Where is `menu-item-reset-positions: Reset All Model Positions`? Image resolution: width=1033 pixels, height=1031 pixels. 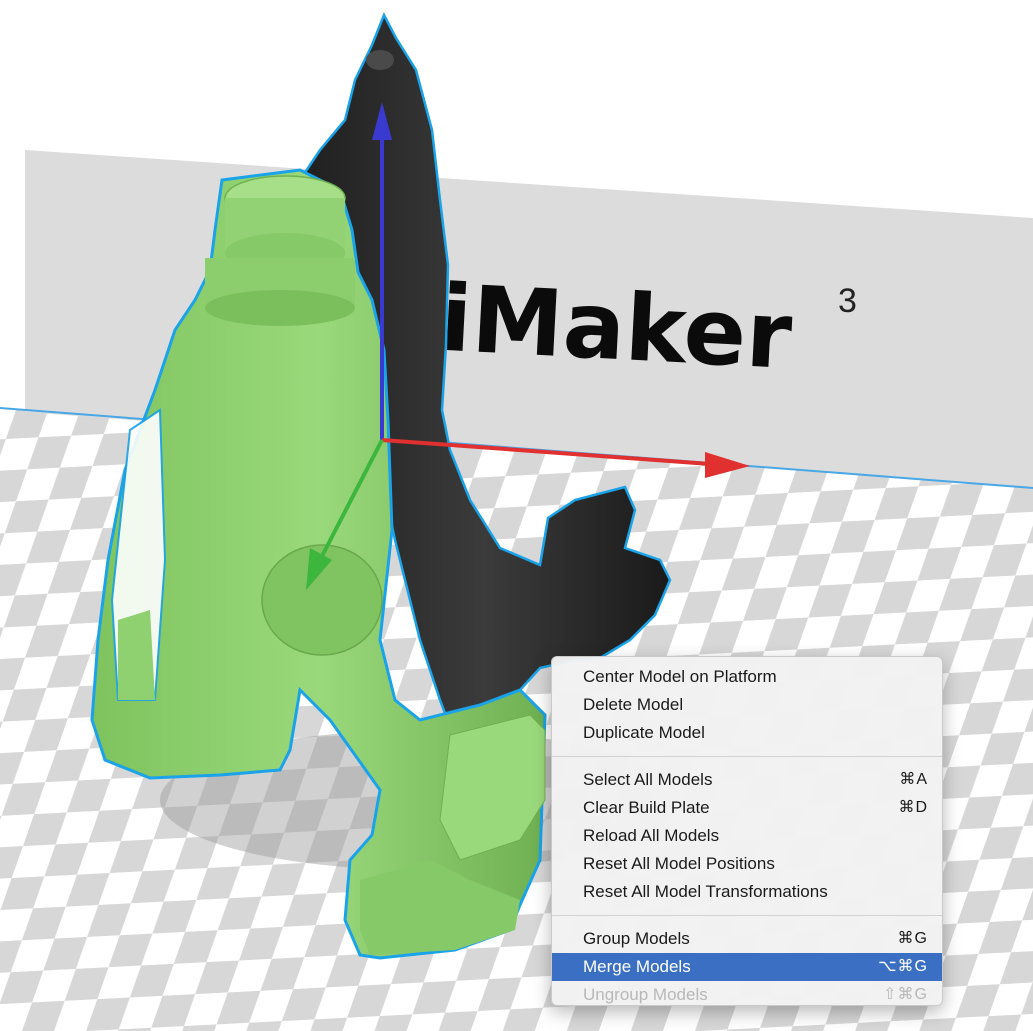
menu-item-reset-positions: Reset All Model Positions is located at coordinates (747, 864).